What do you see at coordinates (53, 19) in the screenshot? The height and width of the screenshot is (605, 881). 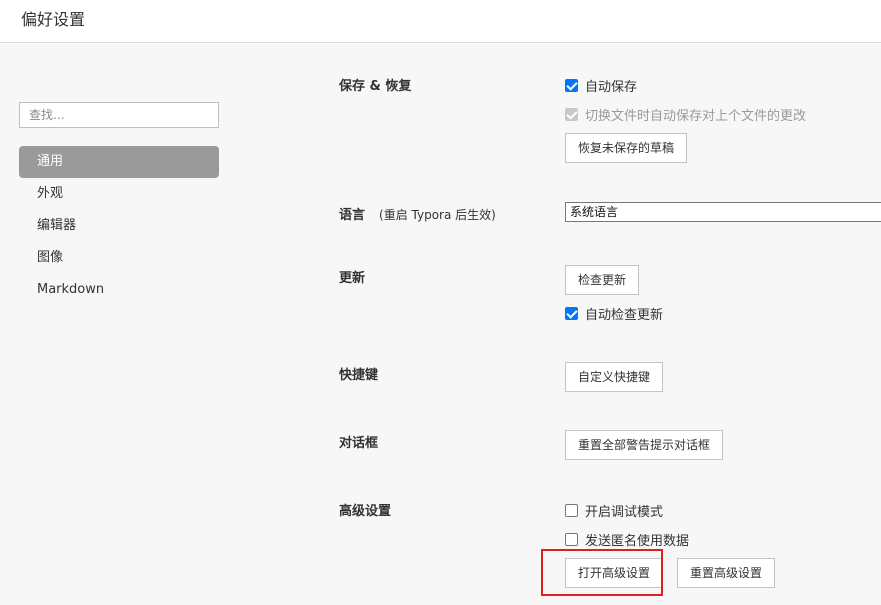 I see `window-title: 偏好设置` at bounding box center [53, 19].